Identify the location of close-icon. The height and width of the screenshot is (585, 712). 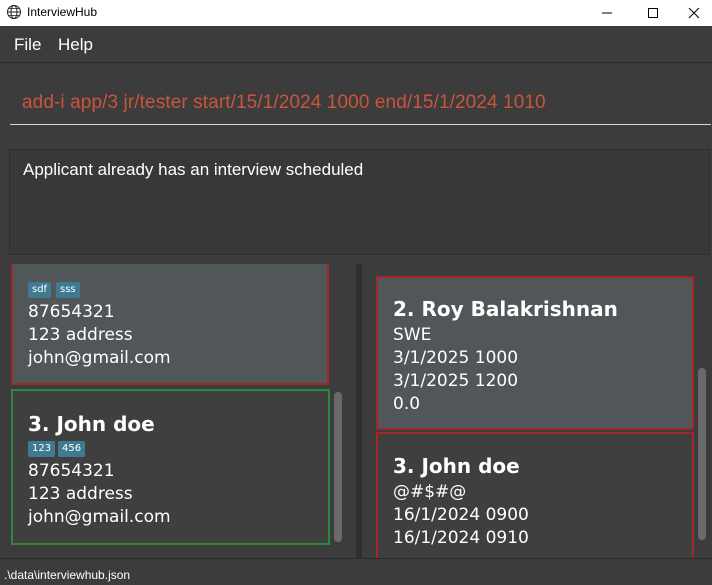
(694, 13).